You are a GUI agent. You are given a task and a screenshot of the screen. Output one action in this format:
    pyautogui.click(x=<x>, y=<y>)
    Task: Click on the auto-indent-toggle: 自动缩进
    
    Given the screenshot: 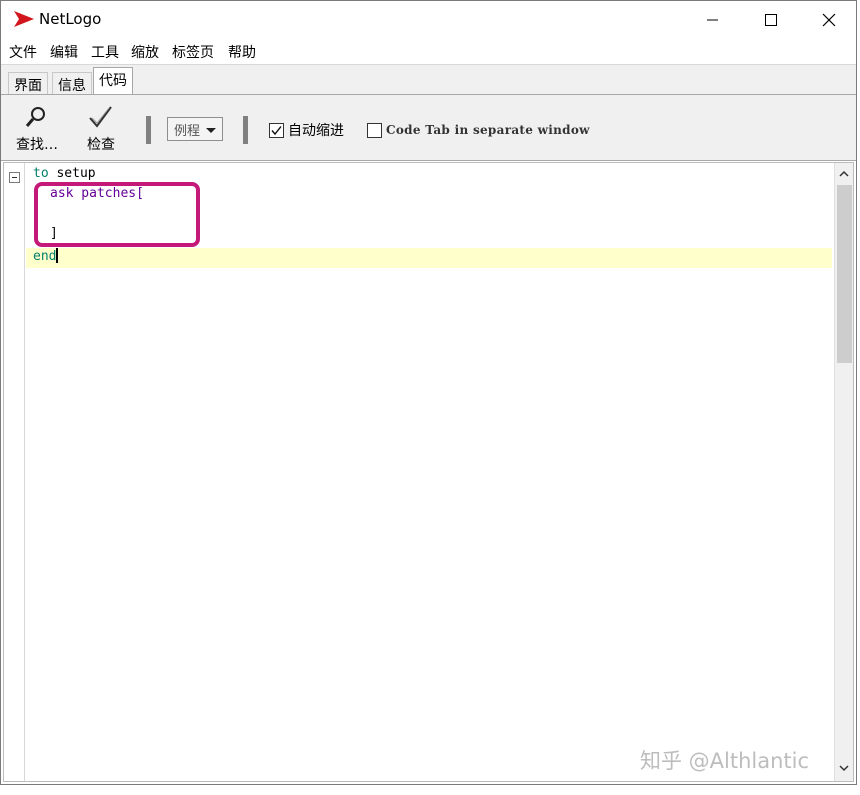 What is the action you would take?
    pyautogui.click(x=306, y=130)
    